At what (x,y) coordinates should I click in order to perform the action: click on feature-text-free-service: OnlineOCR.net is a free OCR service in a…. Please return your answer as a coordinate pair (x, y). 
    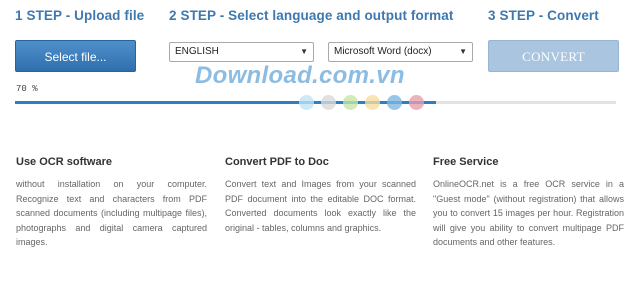
    Looking at the image, I should click on (528, 213).